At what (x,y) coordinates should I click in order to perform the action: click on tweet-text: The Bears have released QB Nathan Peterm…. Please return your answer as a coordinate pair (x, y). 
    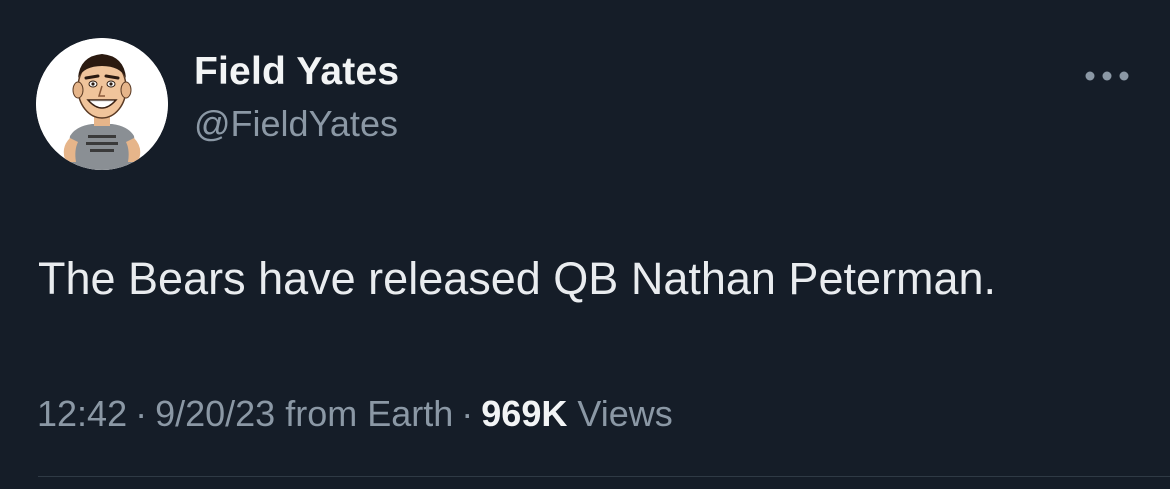
    Looking at the image, I should click on (517, 278).